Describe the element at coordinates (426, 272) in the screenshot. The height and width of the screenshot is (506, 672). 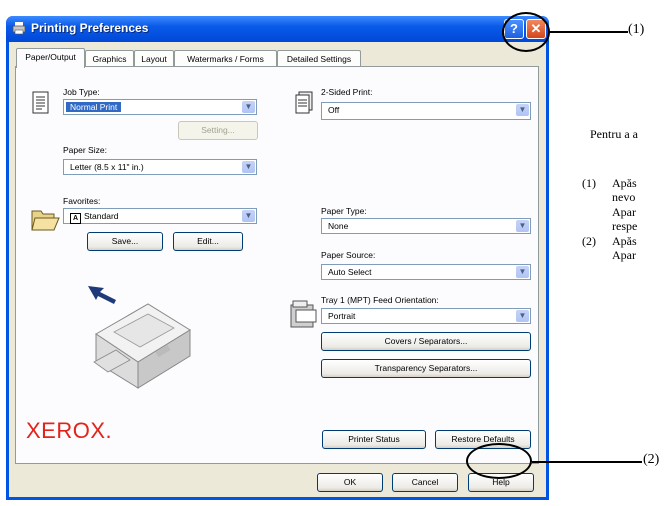
I see `paper-source-select: Auto Select ▼` at that location.